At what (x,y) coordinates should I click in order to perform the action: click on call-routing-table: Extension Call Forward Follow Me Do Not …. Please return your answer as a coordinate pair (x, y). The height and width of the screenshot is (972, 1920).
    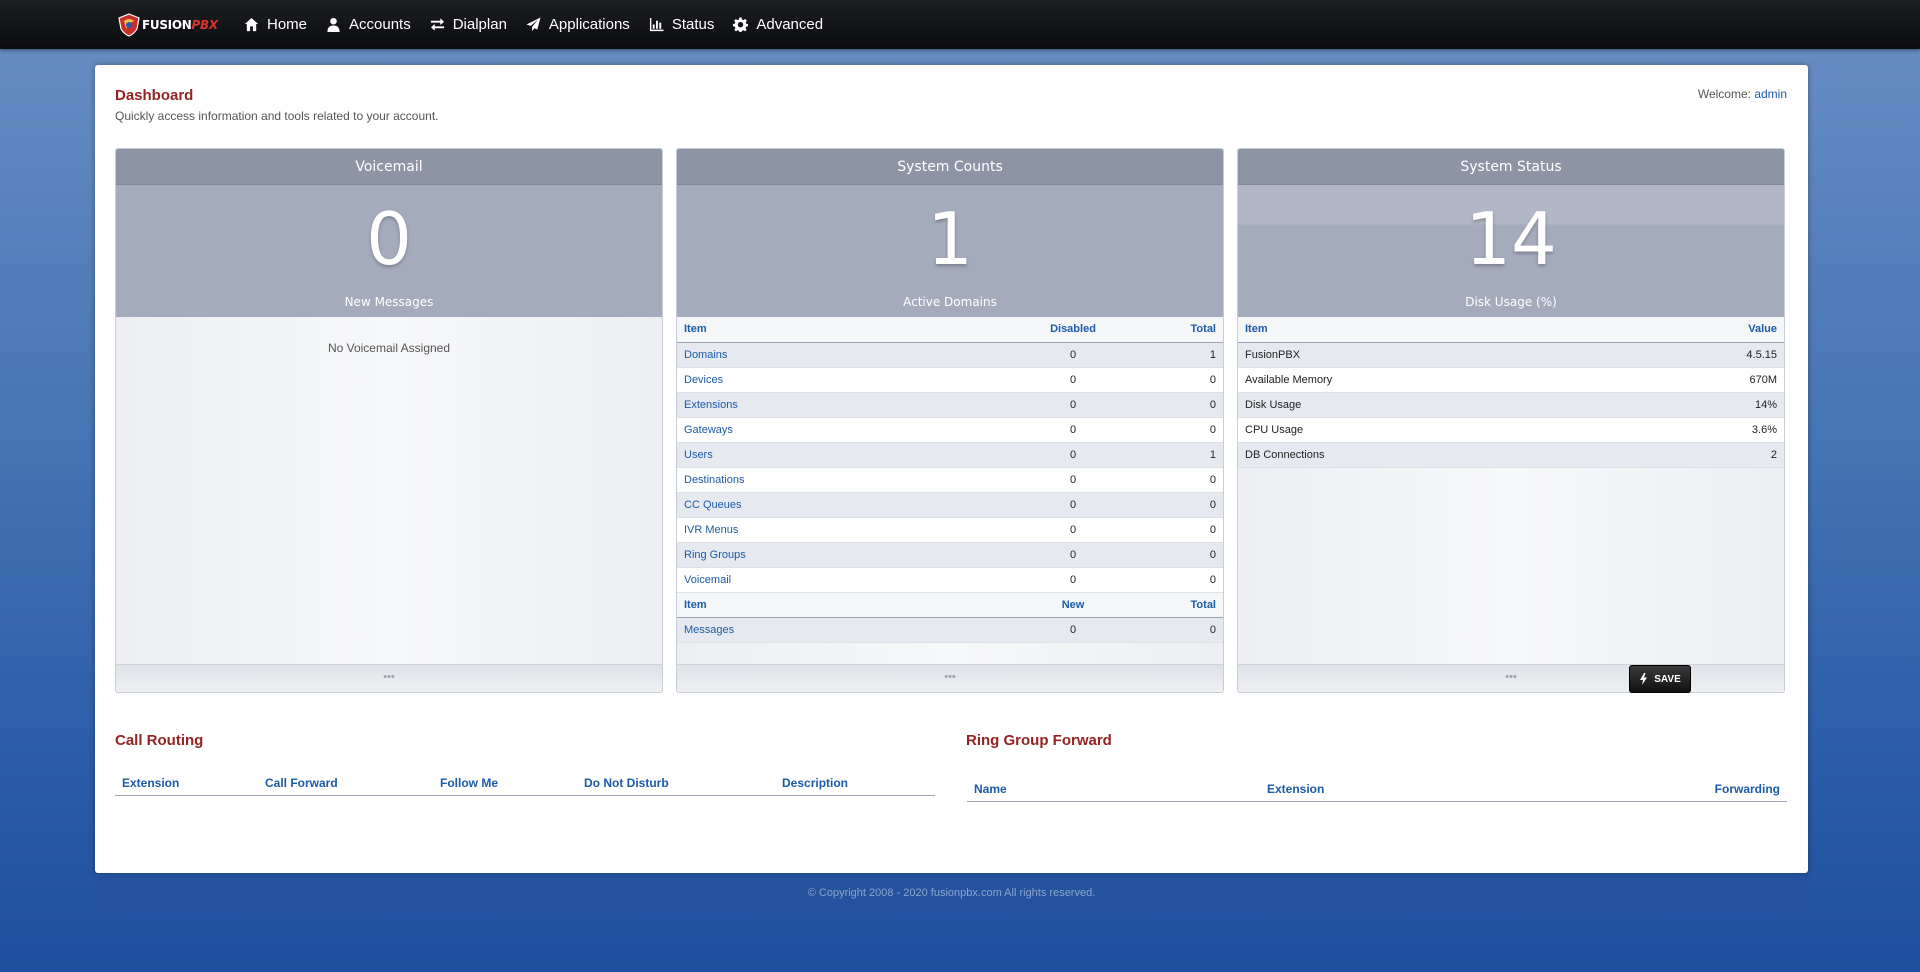
    Looking at the image, I should click on (525, 783).